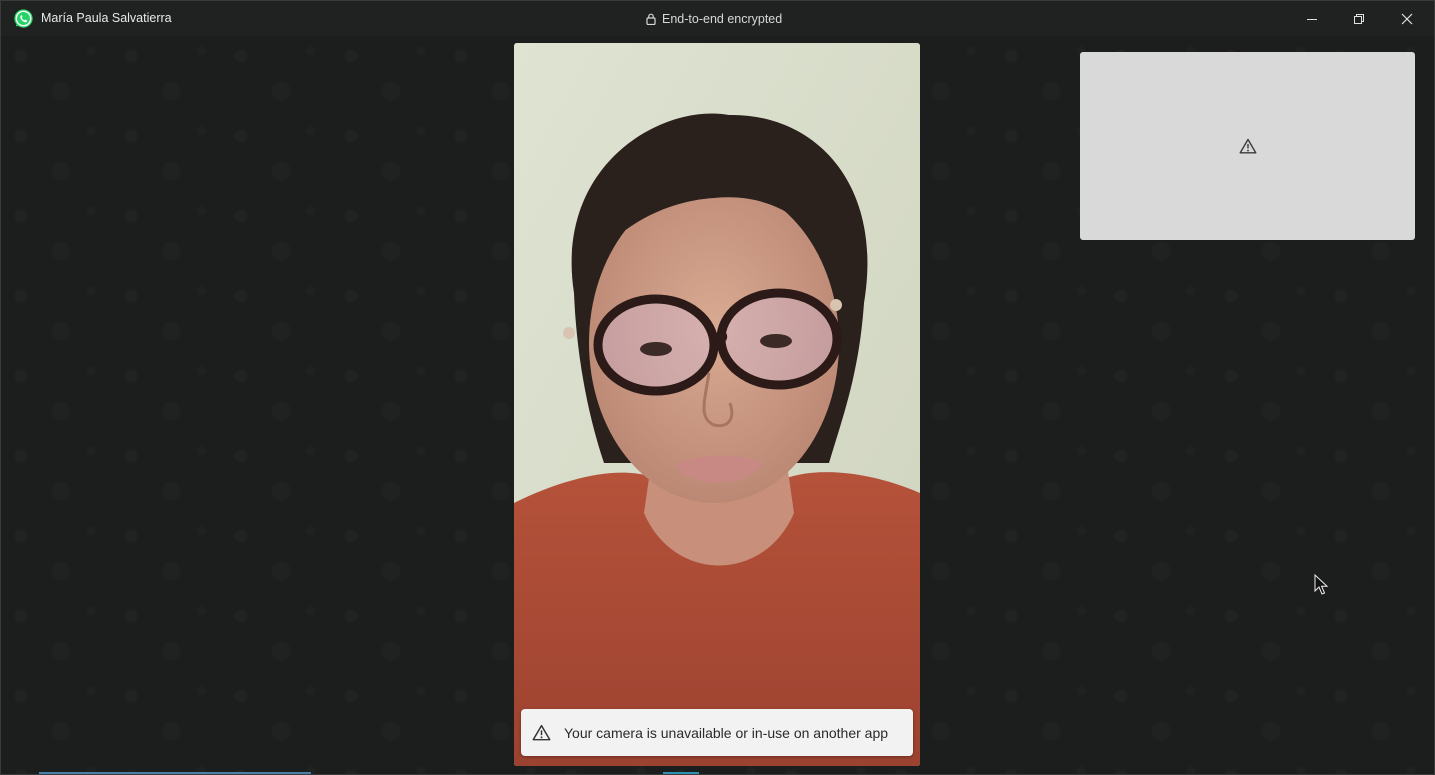 Image resolution: width=1435 pixels, height=775 pixels. Describe the element at coordinates (175, 773) in the screenshot. I see `taskbar-indicator` at that location.